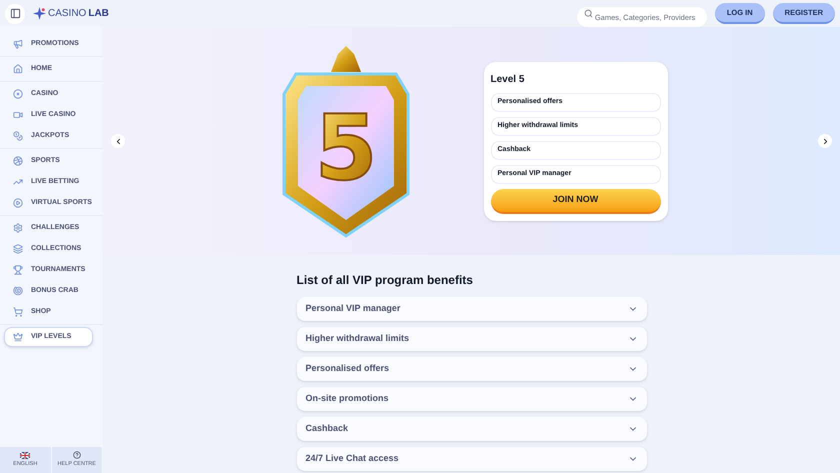 This screenshot has width=840, height=473. I want to click on benefit-accordion-item: On-site promotions, so click(471, 399).